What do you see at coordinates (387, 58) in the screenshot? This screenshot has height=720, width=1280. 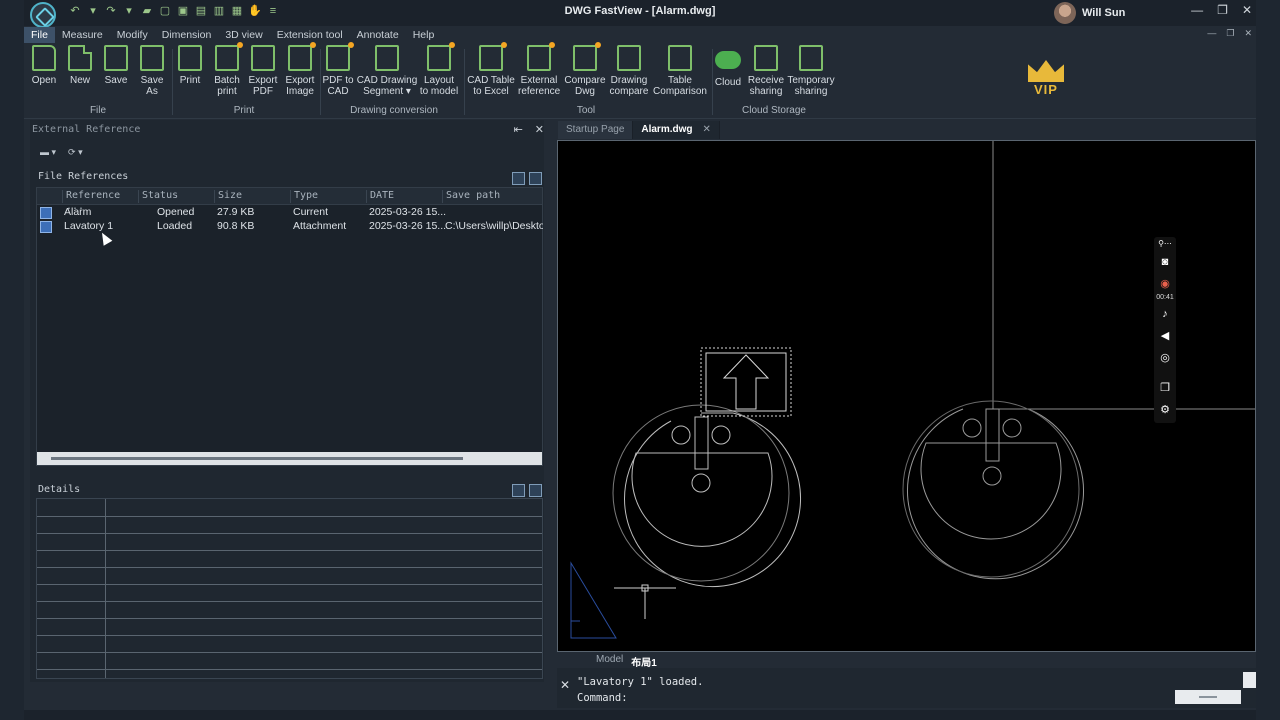 I see `segment-icon` at bounding box center [387, 58].